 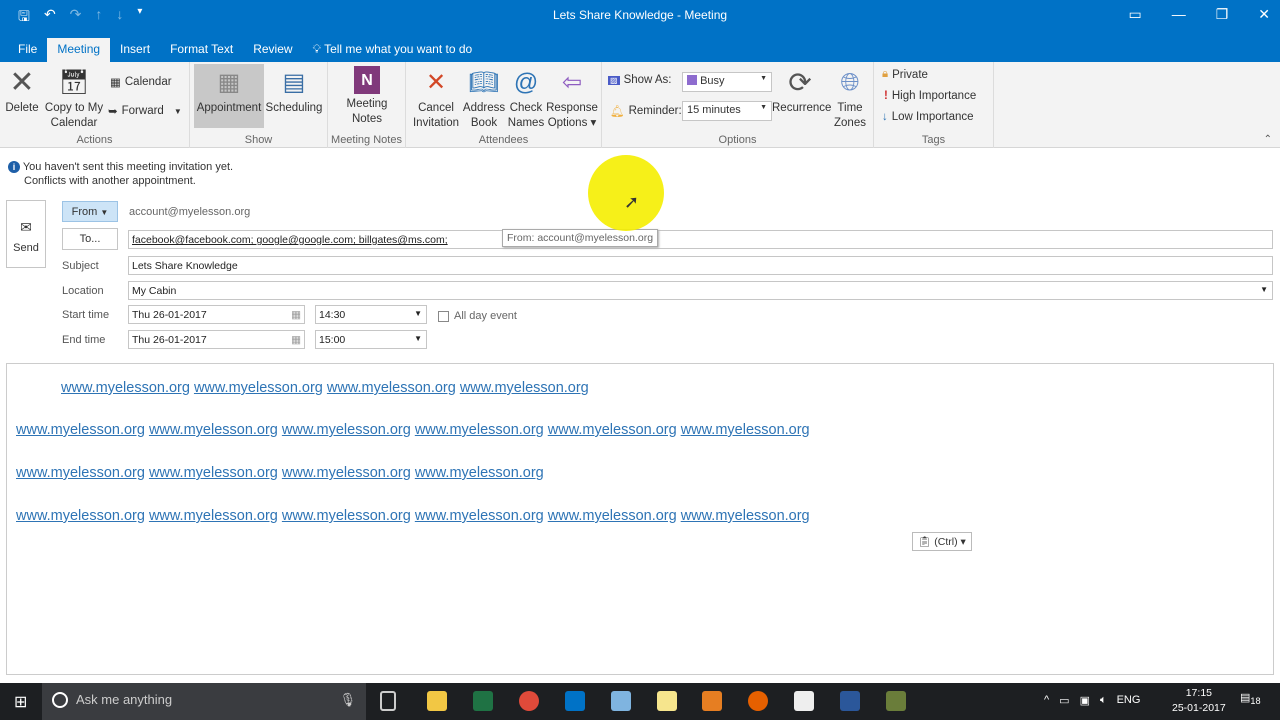 I want to click on address-book-button: 📖︎ Address Book, so click(x=484, y=98).